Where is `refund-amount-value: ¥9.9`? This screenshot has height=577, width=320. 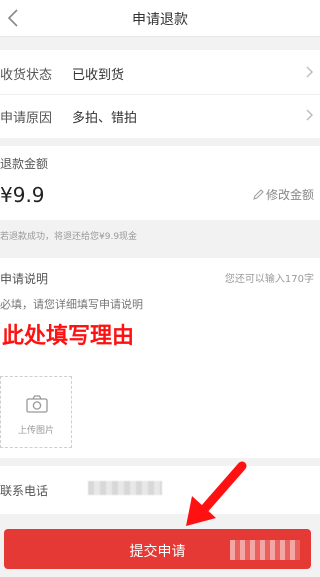 refund-amount-value: ¥9.9 is located at coordinates (22, 195).